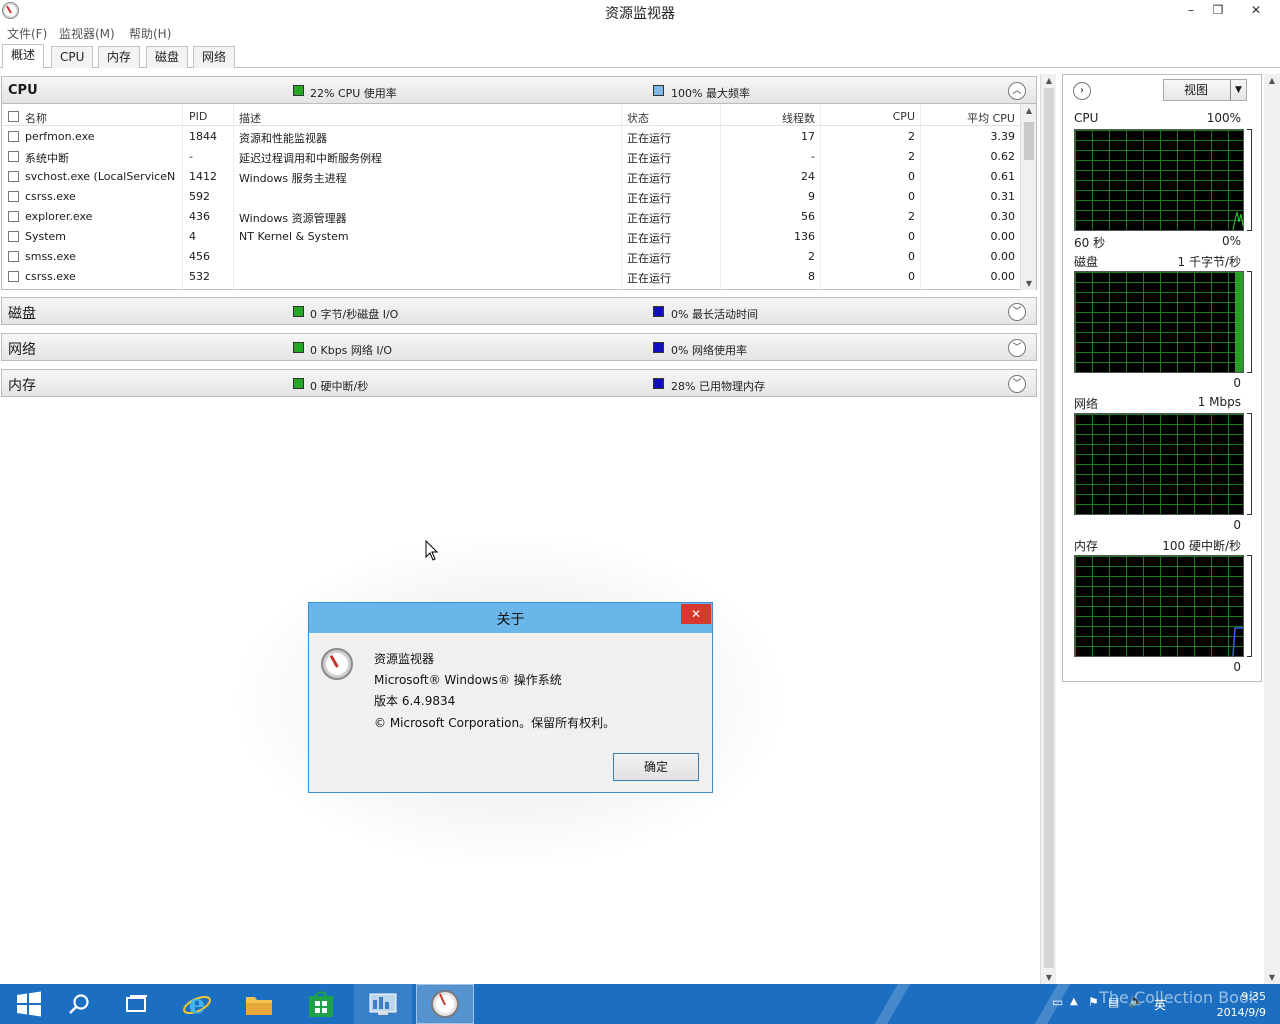 This screenshot has height=1024, width=1280. What do you see at coordinates (1256, 10) in the screenshot?
I see `close-button: ✕` at bounding box center [1256, 10].